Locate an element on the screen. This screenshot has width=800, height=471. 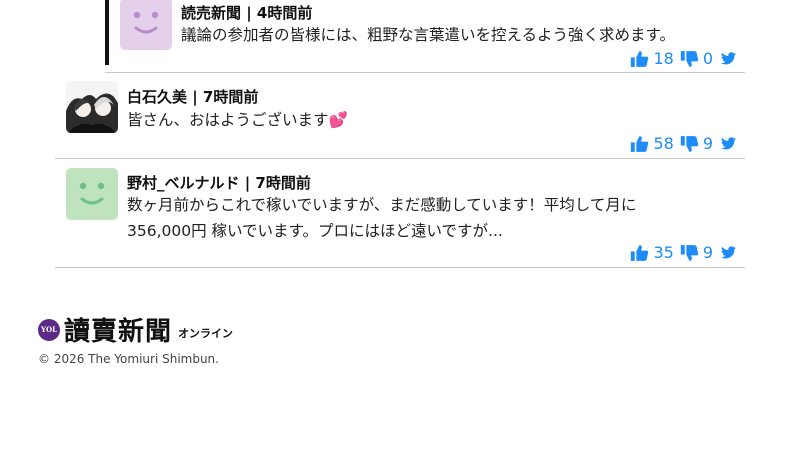
comment-actions: 35 9 is located at coordinates (680, 252).